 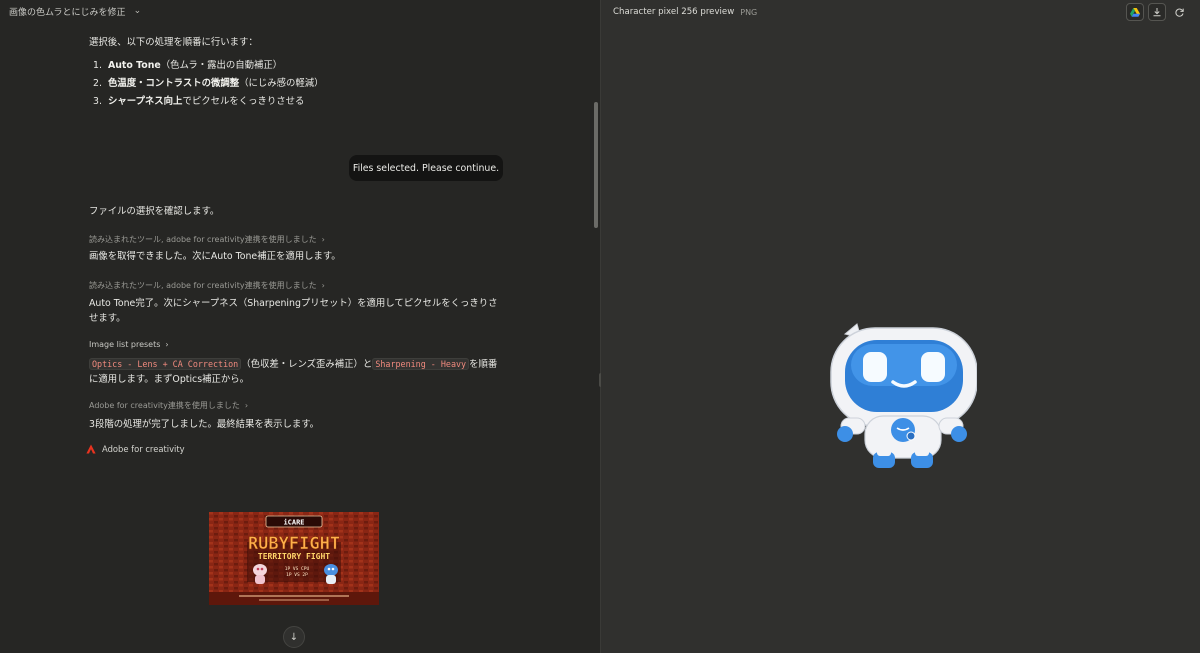 I want to click on step-number: 3., so click(x=97, y=101).